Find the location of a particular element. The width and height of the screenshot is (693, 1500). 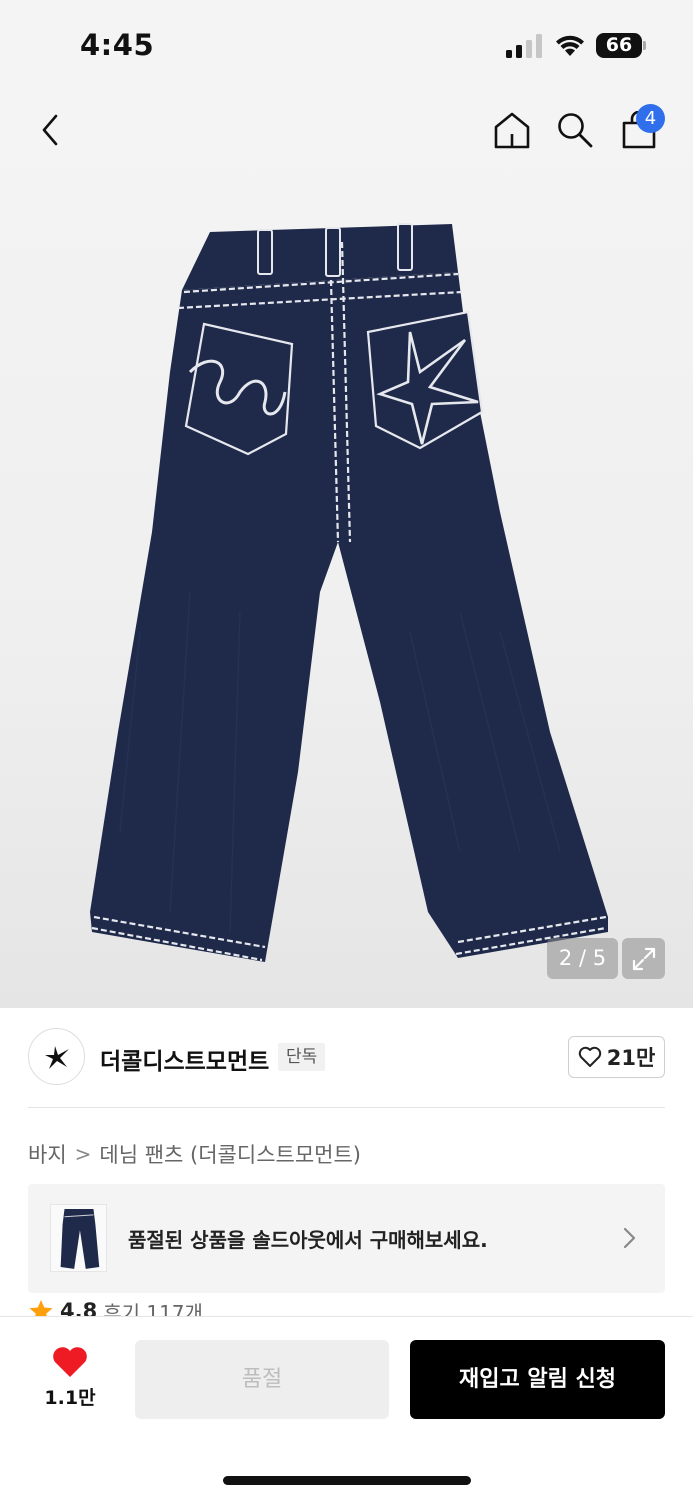

chevron-left-icon is located at coordinates (50, 130).